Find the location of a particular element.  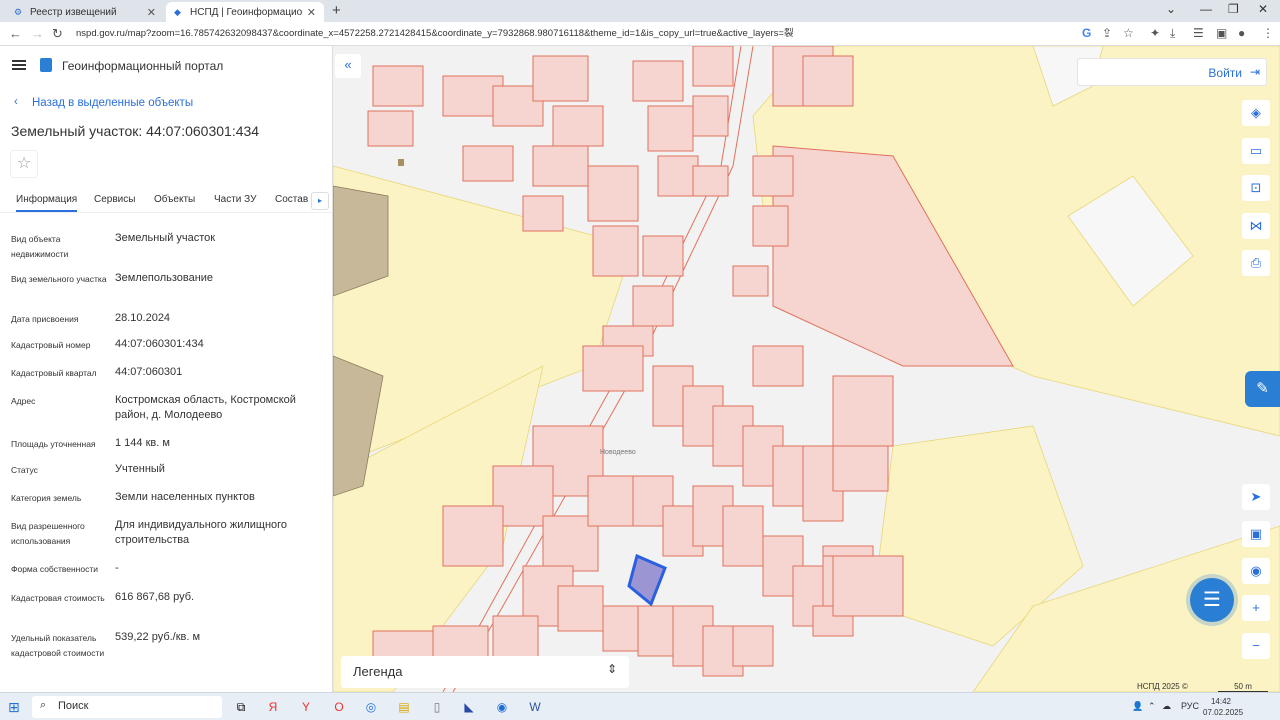

field-label: Форма собственности is located at coordinates (54, 569).